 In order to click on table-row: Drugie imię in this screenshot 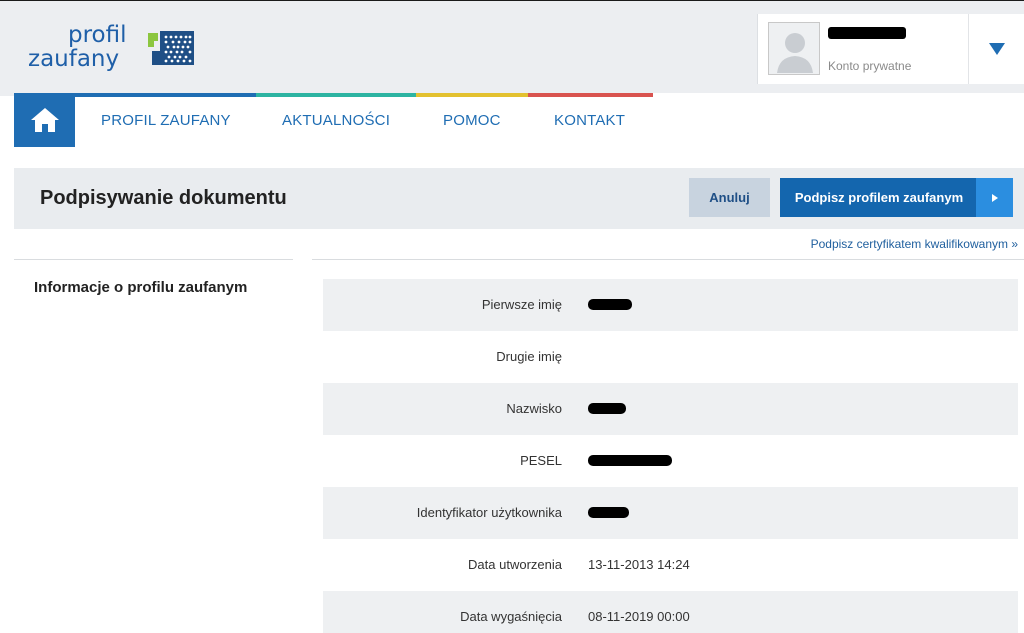, I will do `click(670, 357)`.